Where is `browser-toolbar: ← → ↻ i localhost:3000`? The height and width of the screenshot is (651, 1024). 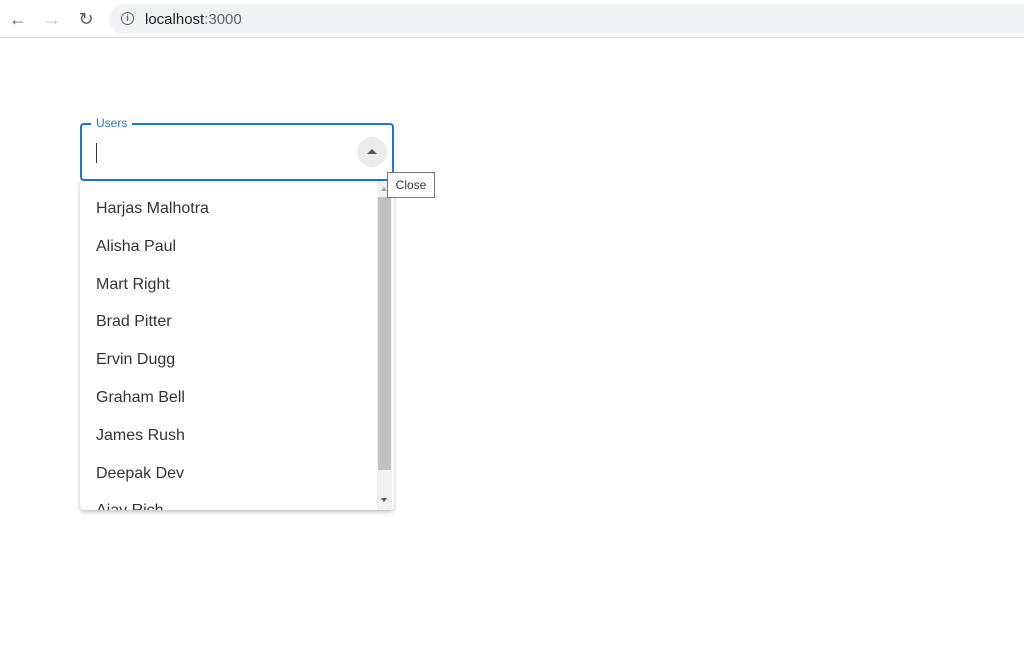 browser-toolbar: ← → ↻ i localhost:3000 is located at coordinates (512, 19).